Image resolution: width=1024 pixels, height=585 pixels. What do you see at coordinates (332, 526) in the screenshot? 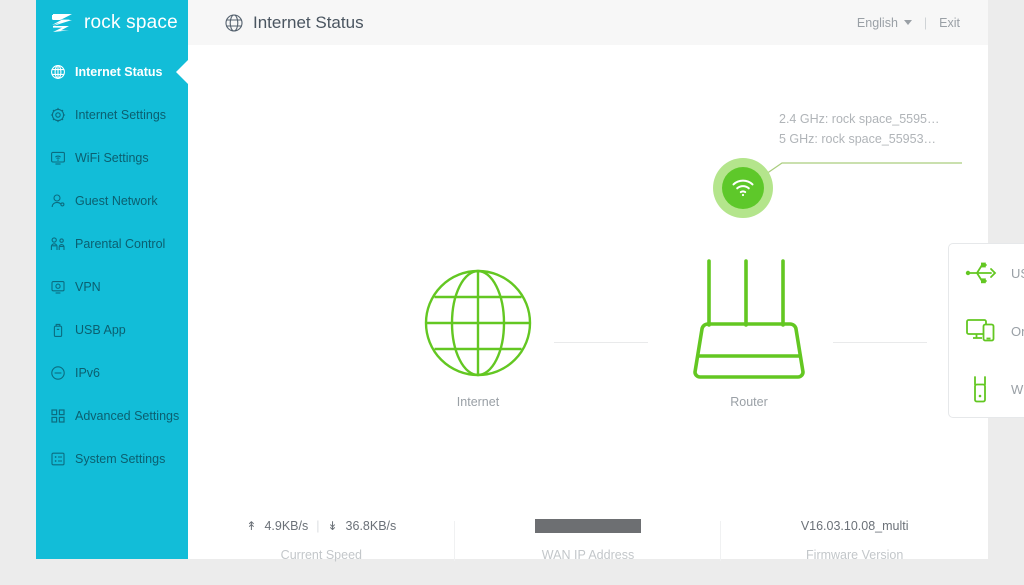
I see `arrow-down-icon: ↡` at bounding box center [332, 526].